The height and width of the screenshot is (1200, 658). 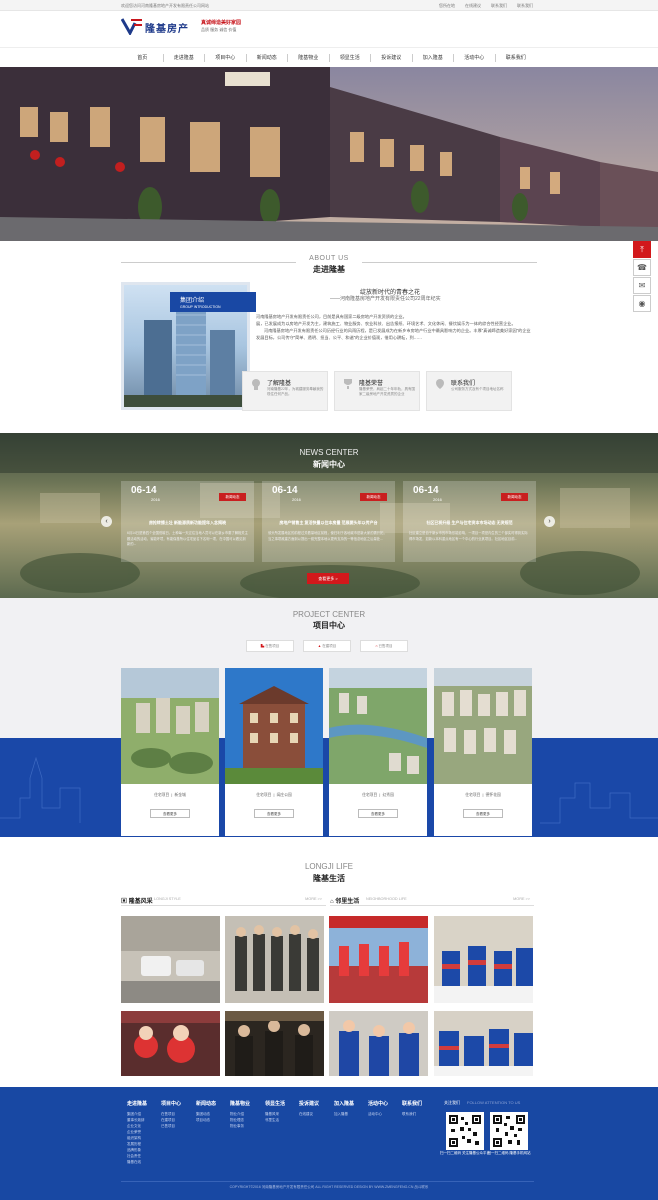 What do you see at coordinates (180, 795) in the screenshot?
I see `project-name: 新金城` at bounding box center [180, 795].